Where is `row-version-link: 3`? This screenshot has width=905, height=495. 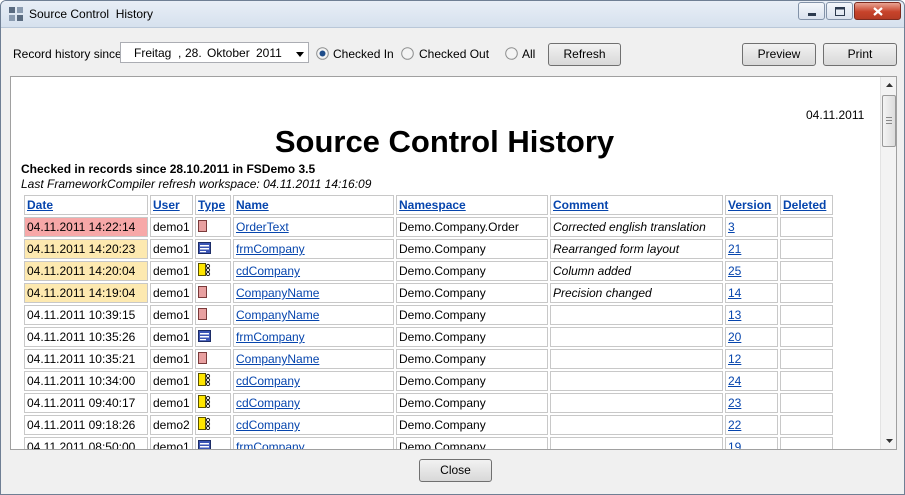
row-version-link: 3 is located at coordinates (731, 227).